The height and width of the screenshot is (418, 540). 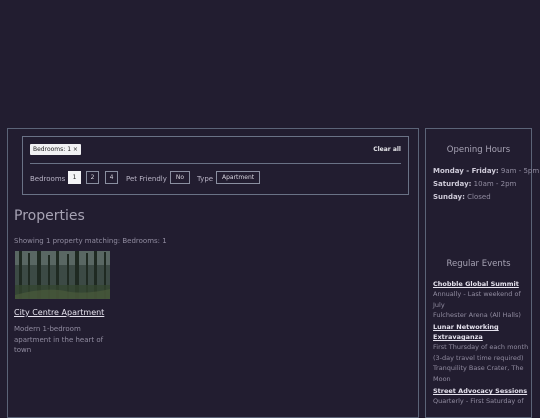 What do you see at coordinates (478, 373) in the screenshot?
I see `event-location: Tranquility Base Crater, The Moon` at bounding box center [478, 373].